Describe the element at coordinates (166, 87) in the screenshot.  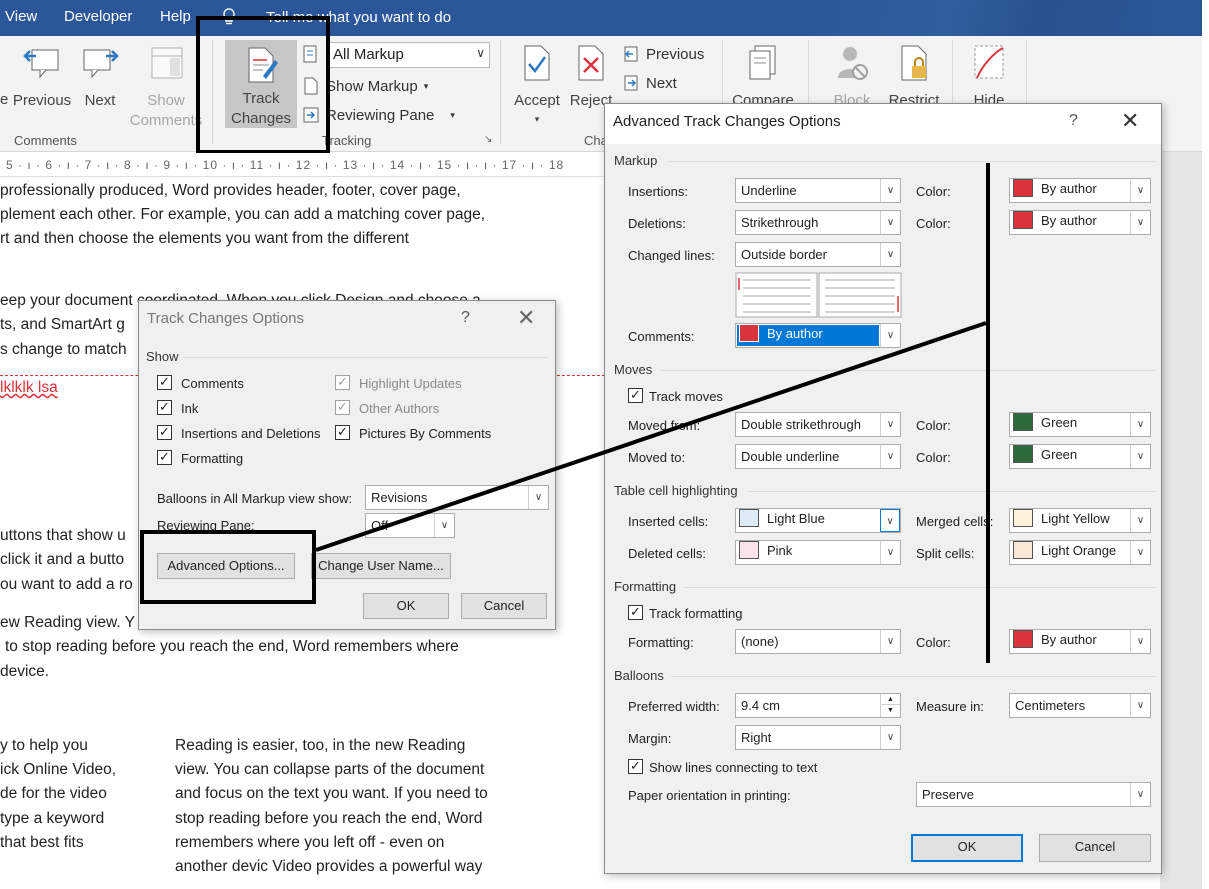
I see `show-comments-button: Show Comments` at that location.